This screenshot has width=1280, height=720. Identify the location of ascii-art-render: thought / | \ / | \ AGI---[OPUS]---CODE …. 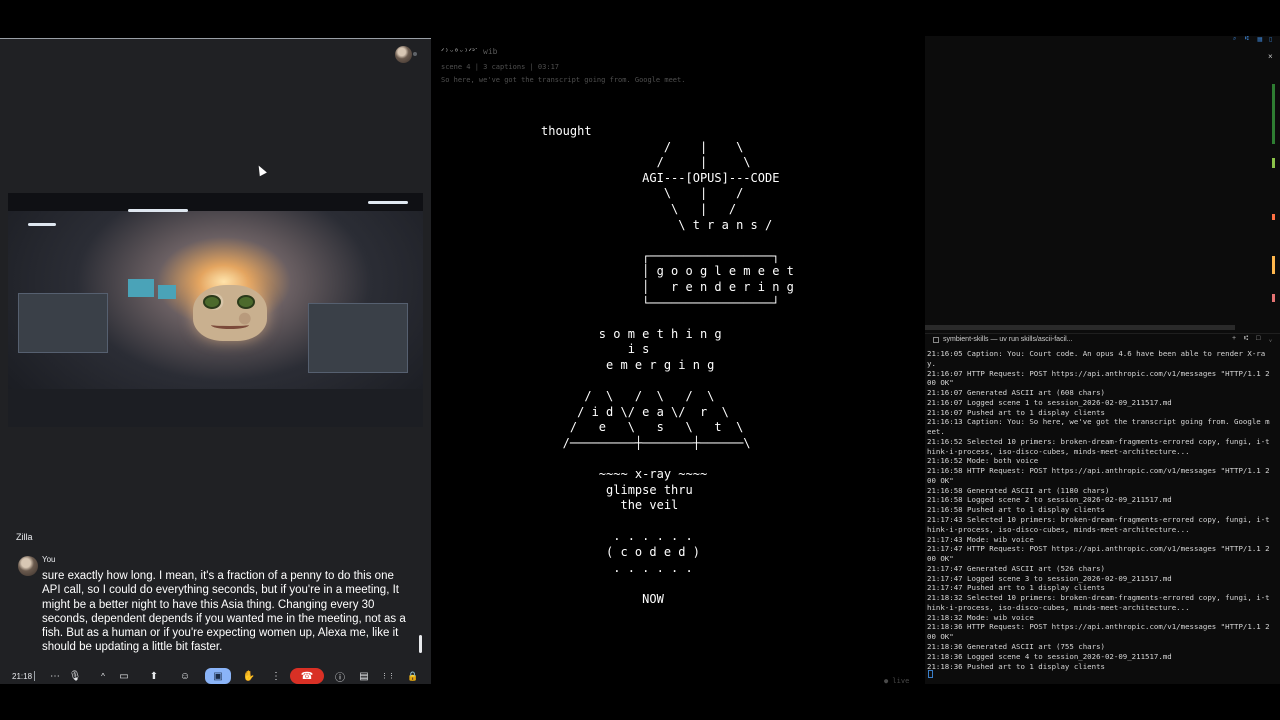
(667, 365).